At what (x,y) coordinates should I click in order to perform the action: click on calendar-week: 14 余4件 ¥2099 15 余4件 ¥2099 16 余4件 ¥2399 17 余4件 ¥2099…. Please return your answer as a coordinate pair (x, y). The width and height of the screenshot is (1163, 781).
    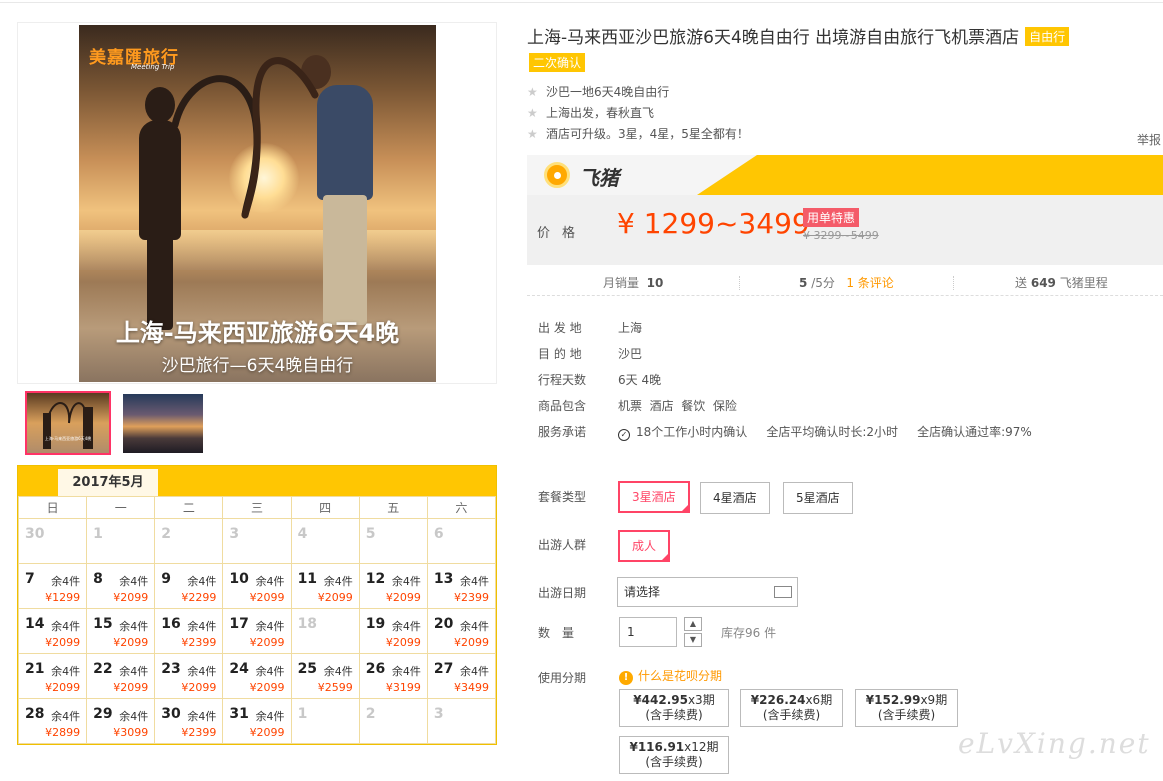
    Looking at the image, I should click on (257, 631).